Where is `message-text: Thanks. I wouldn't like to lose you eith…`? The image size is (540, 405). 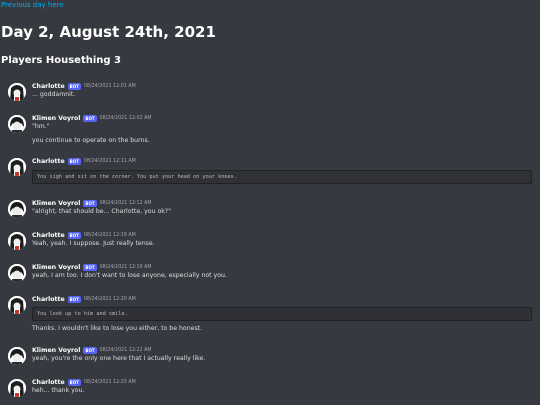
message-text: Thanks. I wouldn't like to lose you eith… is located at coordinates (117, 328).